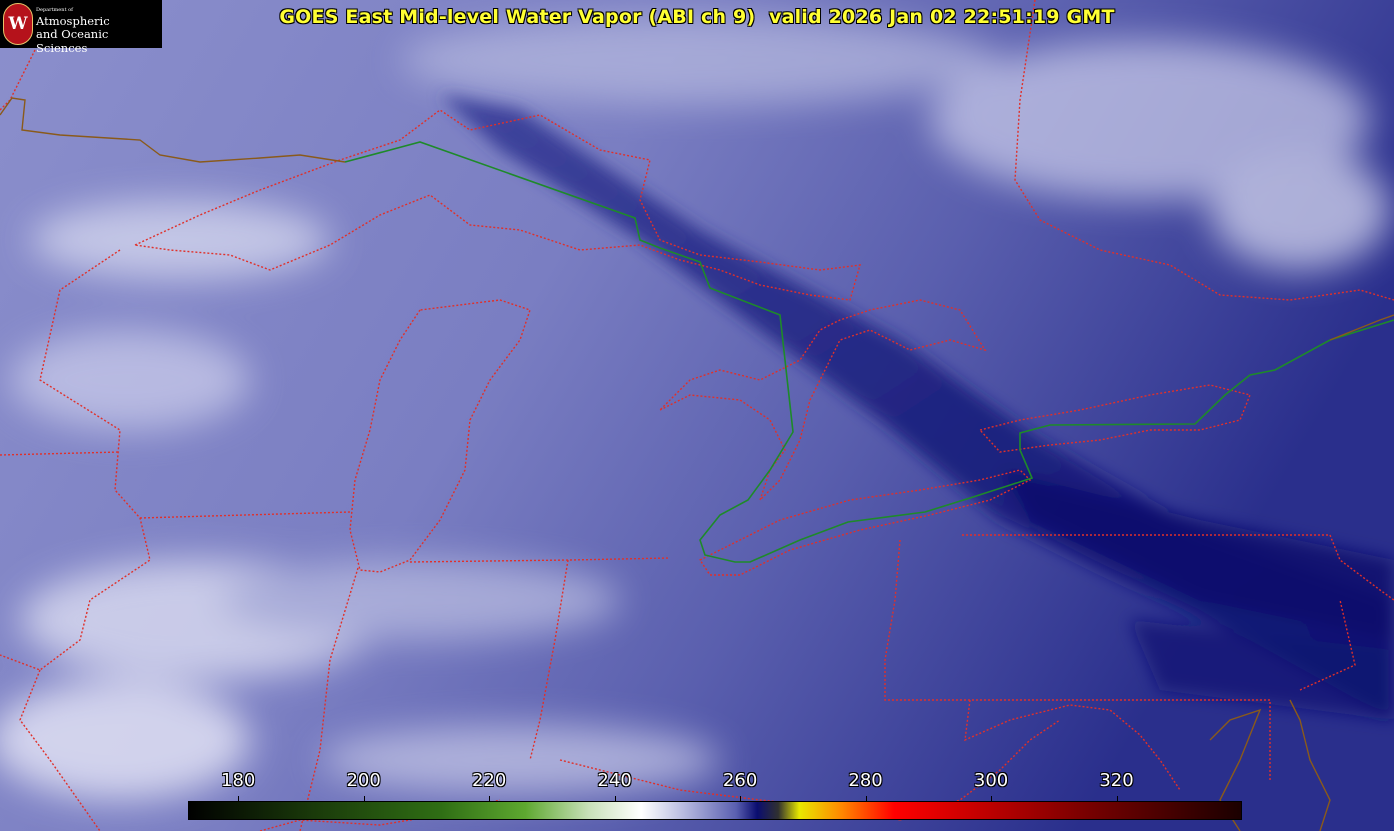  Describe the element at coordinates (614, 780) in the screenshot. I see `colorbar-tick-label: 240` at that location.